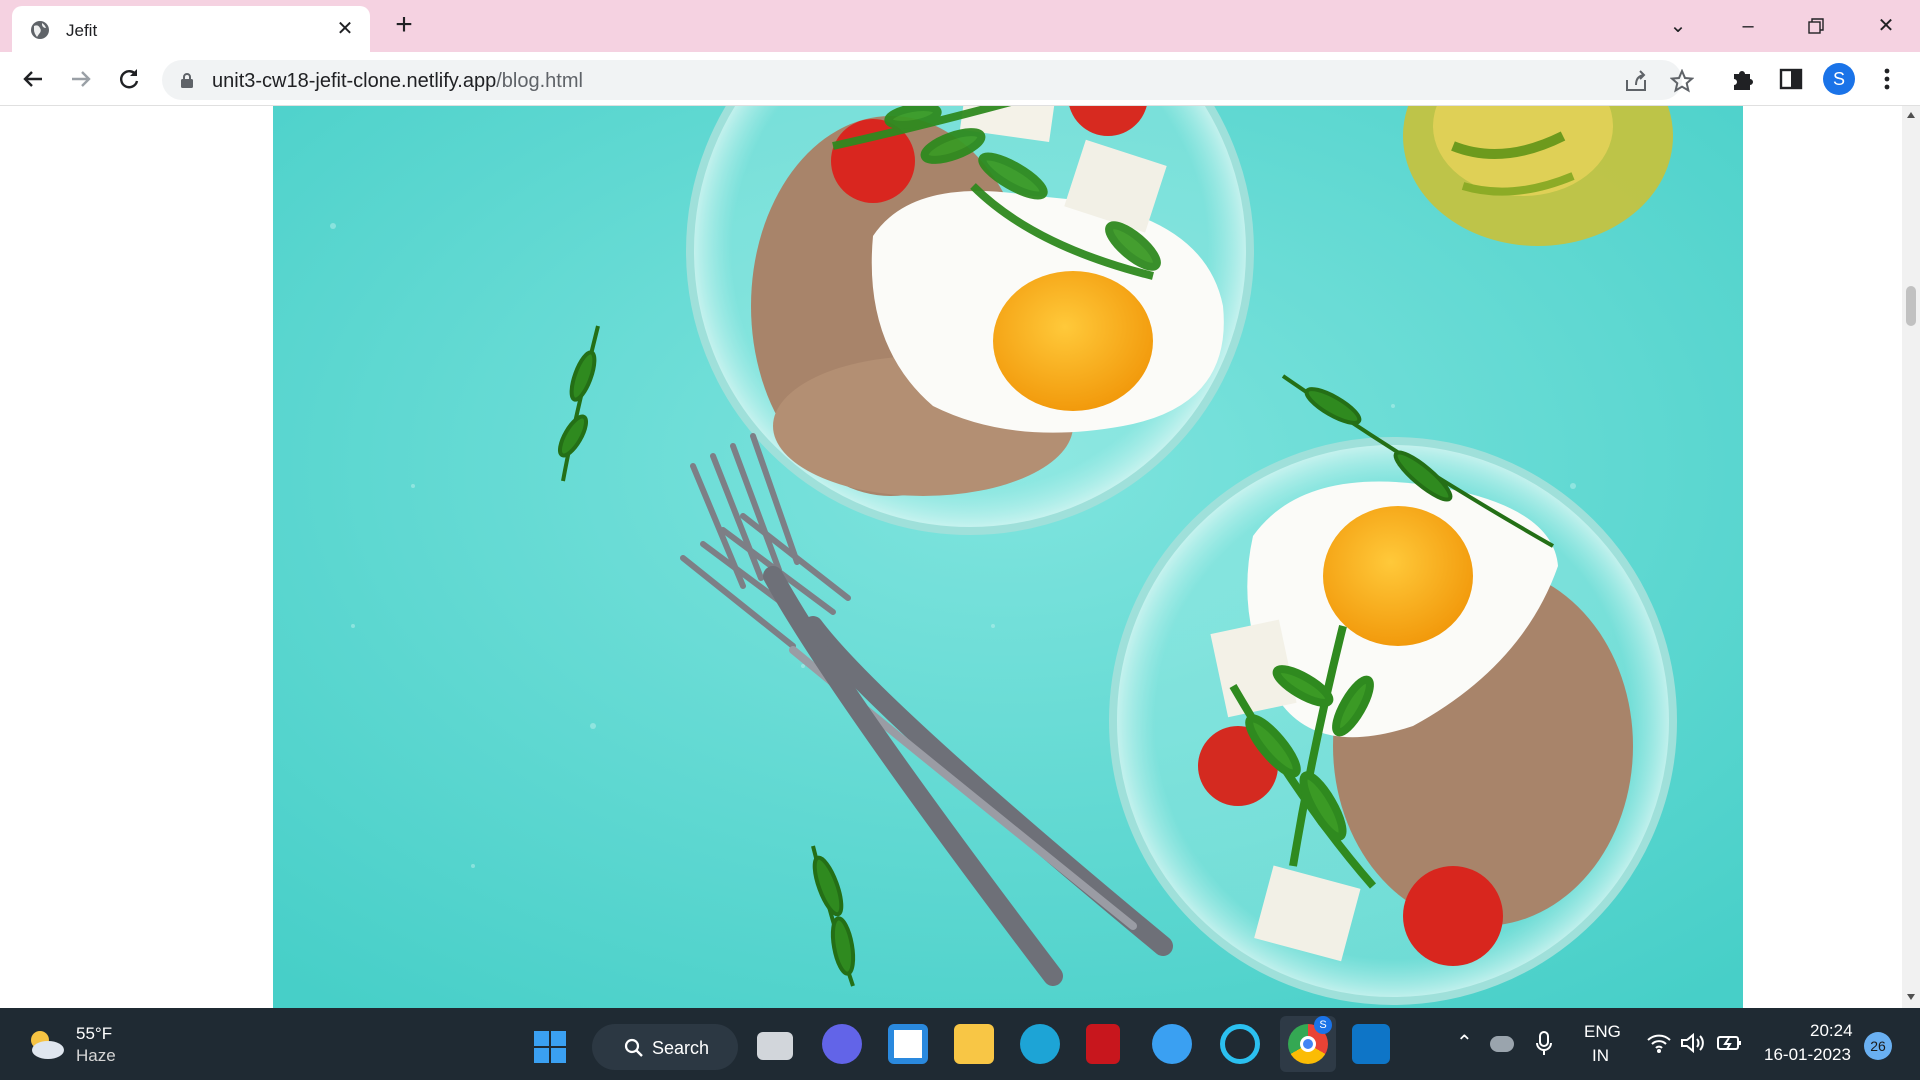 The image size is (1920, 1080). I want to click on start-windows-icon, so click(550, 1047).